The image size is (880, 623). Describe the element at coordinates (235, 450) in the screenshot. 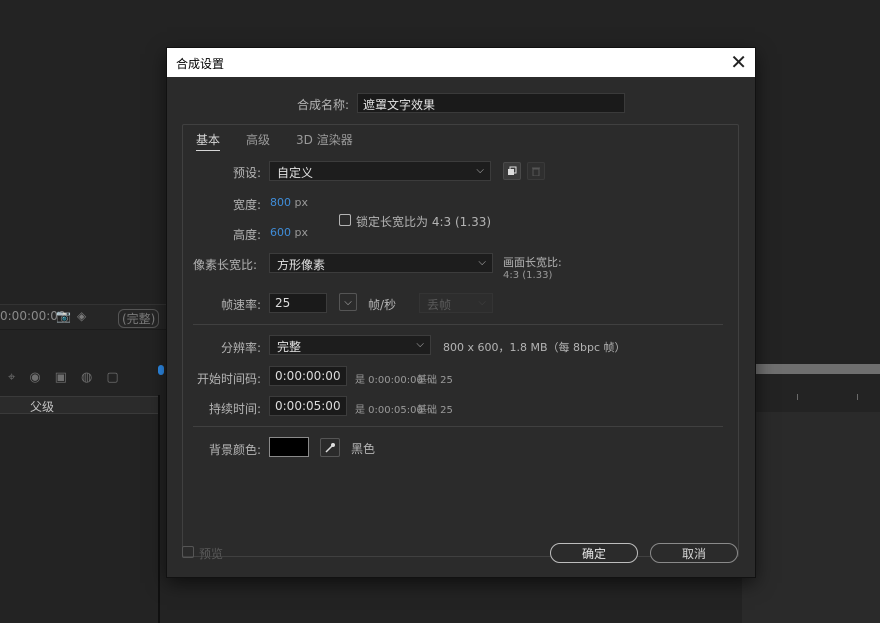

I see `bg-color-label: 背景颜色:` at that location.